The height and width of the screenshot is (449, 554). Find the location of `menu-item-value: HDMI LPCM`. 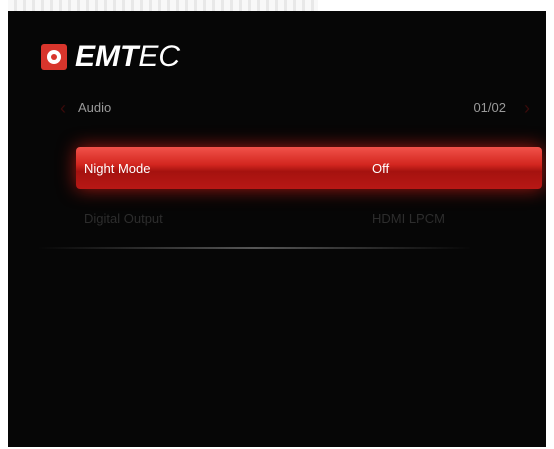

menu-item-value: HDMI LPCM is located at coordinates (408, 218).